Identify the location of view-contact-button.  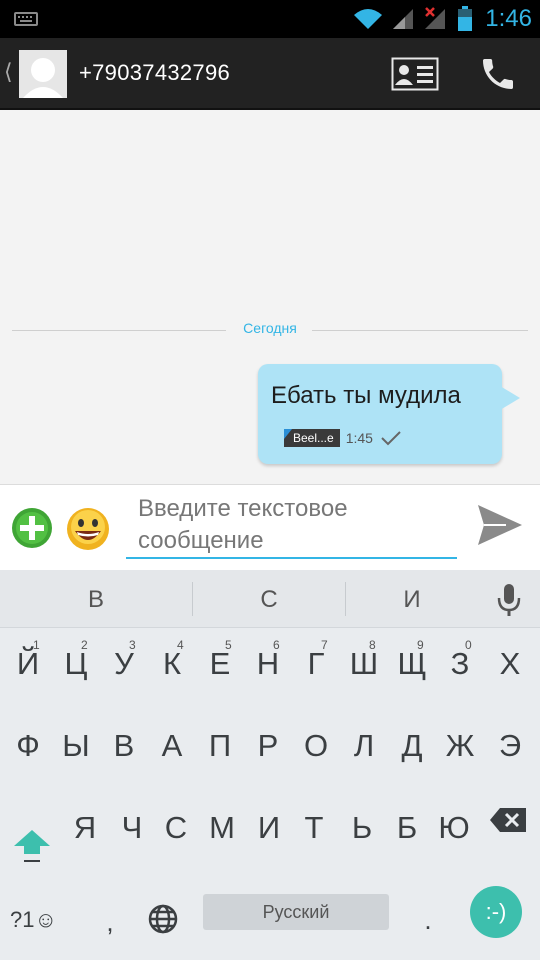
(415, 74).